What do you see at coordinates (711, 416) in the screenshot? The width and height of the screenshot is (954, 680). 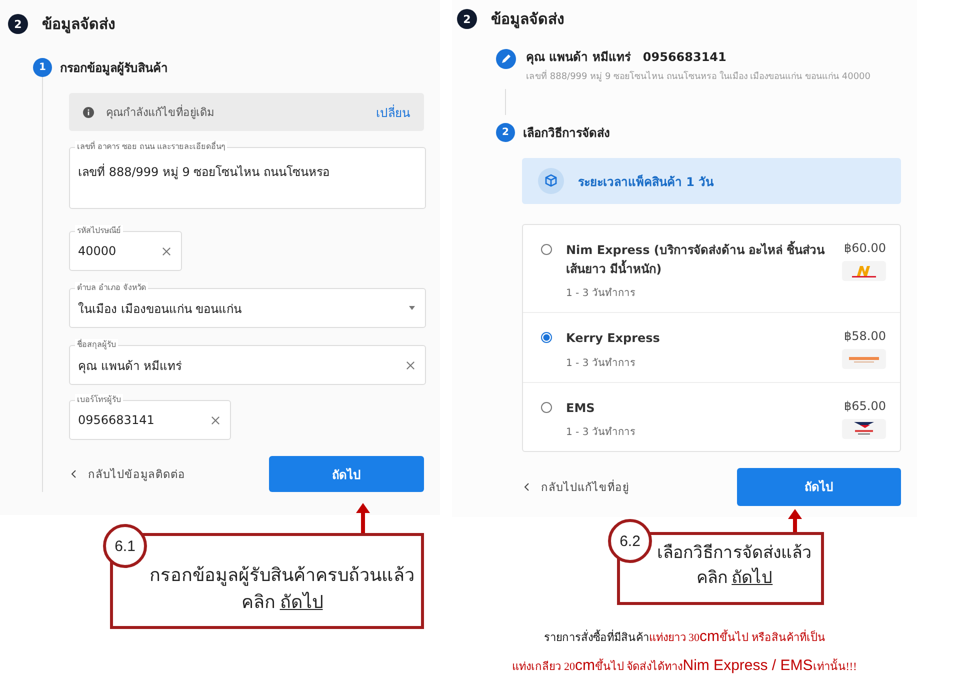 I see `shipping-option: EMS 1 - 3 วันทำการ ฿65.00` at bounding box center [711, 416].